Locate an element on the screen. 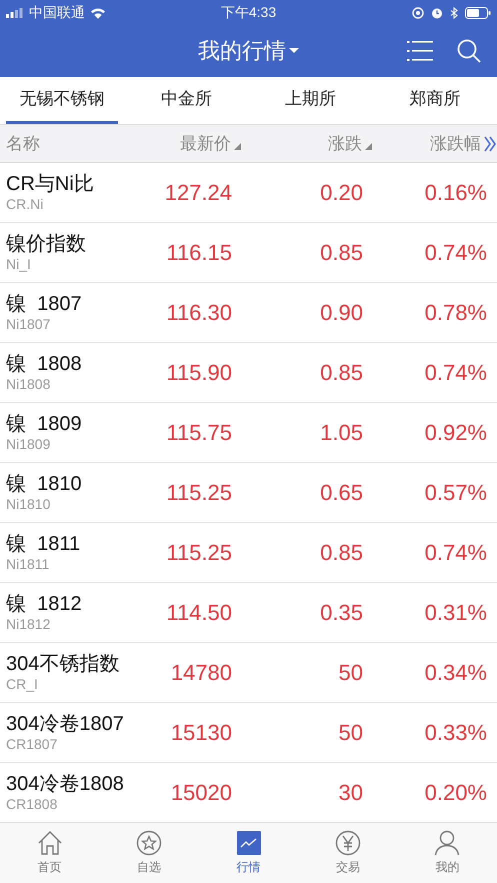 Image resolution: width=497 pixels, height=883 pixels. quote-row: 镍 1810 Ni1810 115.25 0.65 0.57% is located at coordinates (248, 493).